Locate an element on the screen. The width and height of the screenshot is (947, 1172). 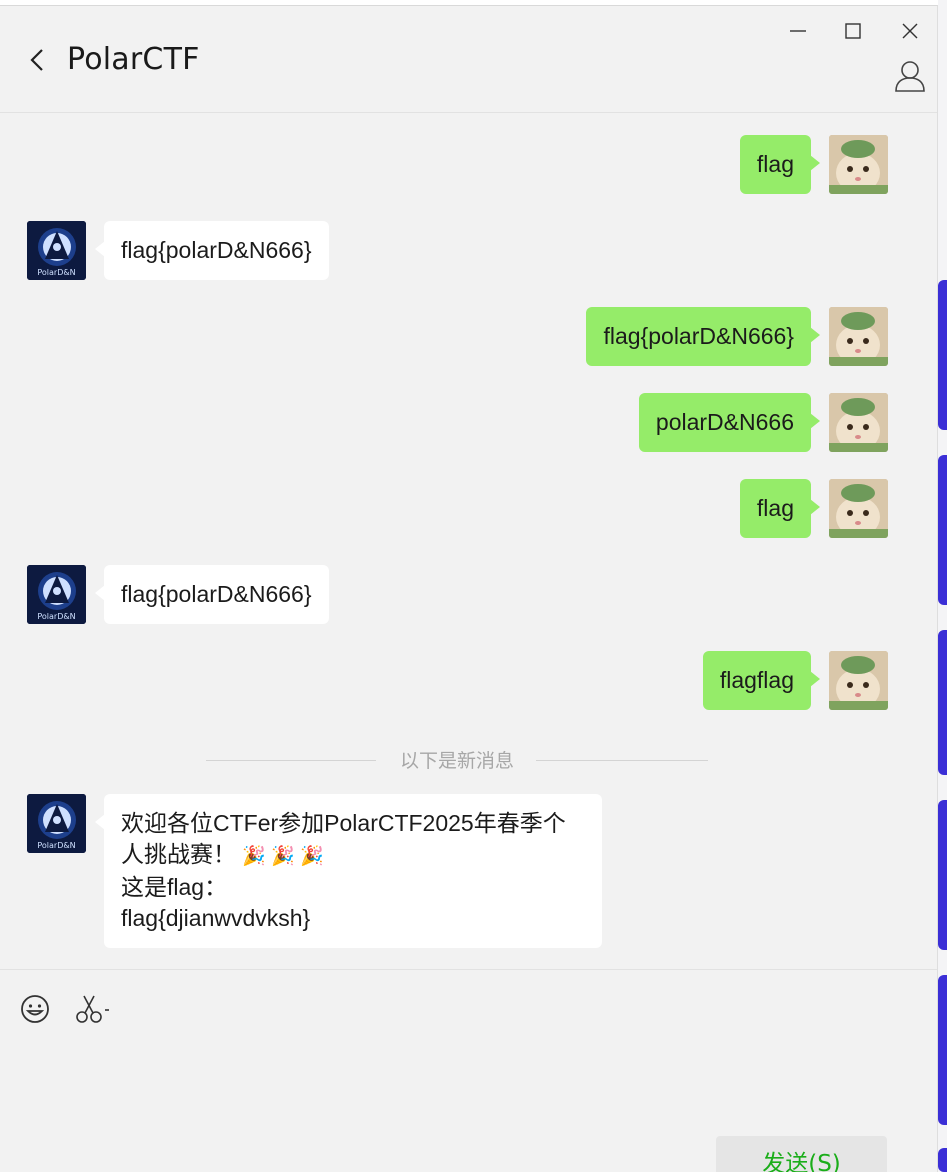
close-button is located at coordinates (910, 31).